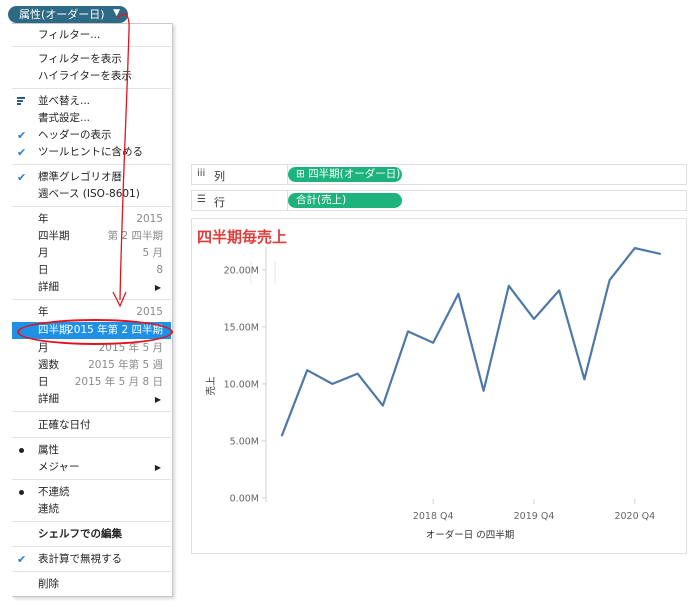  I want to click on x-axis-title: オーダー日 の四半期, so click(470, 535).